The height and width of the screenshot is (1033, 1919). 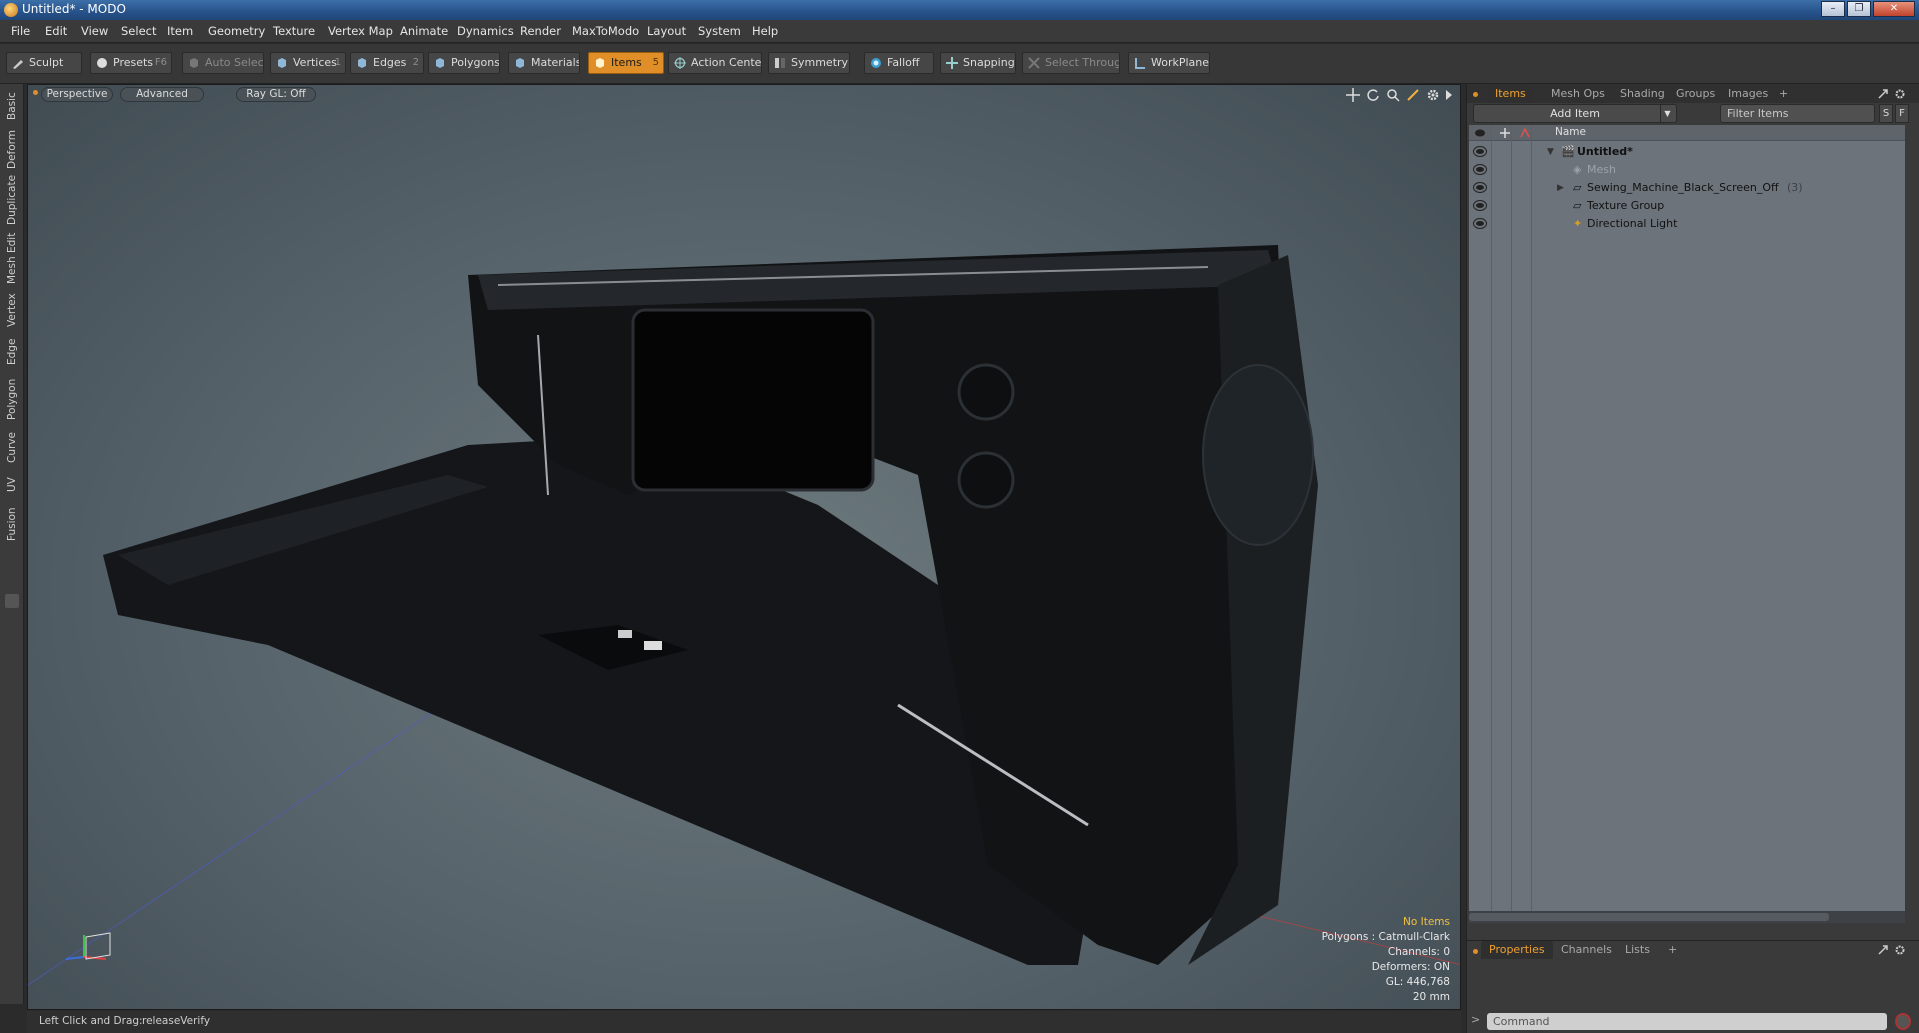 What do you see at coordinates (1578, 94) in the screenshot?
I see `tab-mesh-ops: Mesh Ops` at bounding box center [1578, 94].